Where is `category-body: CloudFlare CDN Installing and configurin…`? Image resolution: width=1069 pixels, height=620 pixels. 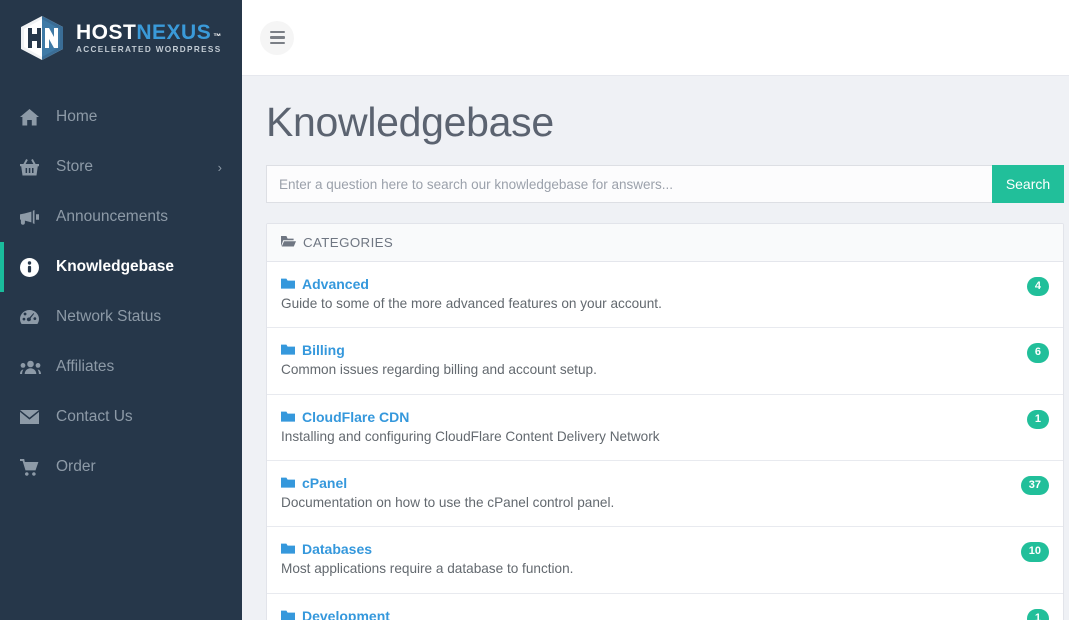
category-body: CloudFlare CDN Installing and configurin… is located at coordinates (649, 427).